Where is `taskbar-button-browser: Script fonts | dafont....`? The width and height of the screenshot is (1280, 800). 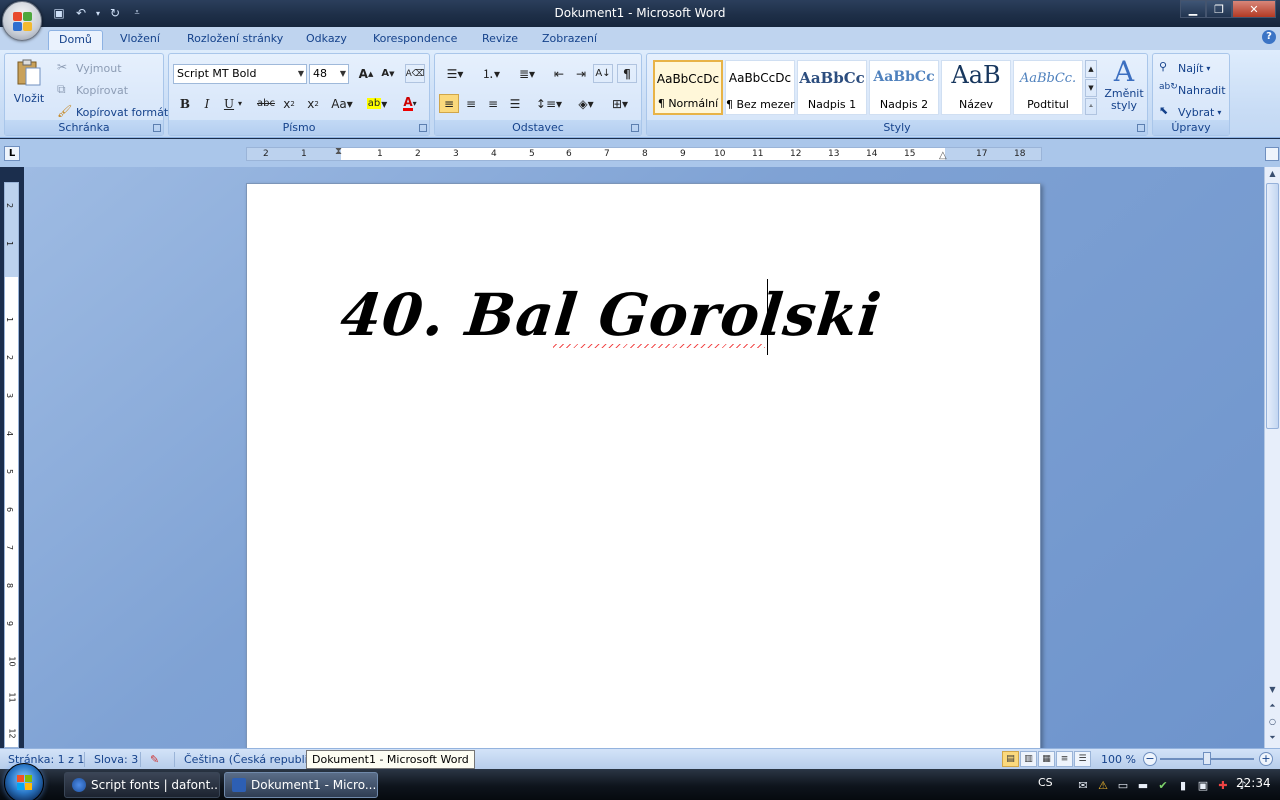 taskbar-button-browser: Script fonts | dafont.... is located at coordinates (142, 785).